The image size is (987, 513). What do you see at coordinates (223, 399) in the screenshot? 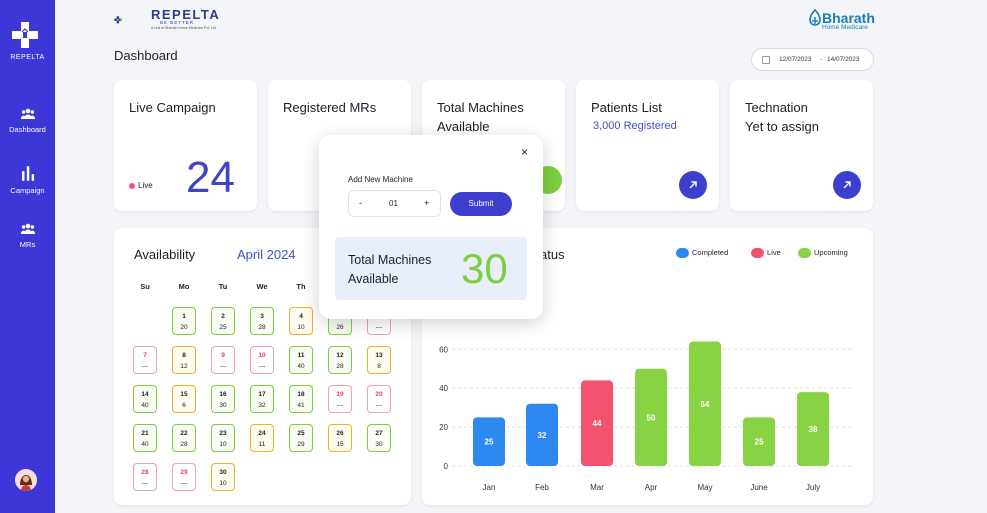
I see `calendar-day: 16 30` at bounding box center [223, 399].